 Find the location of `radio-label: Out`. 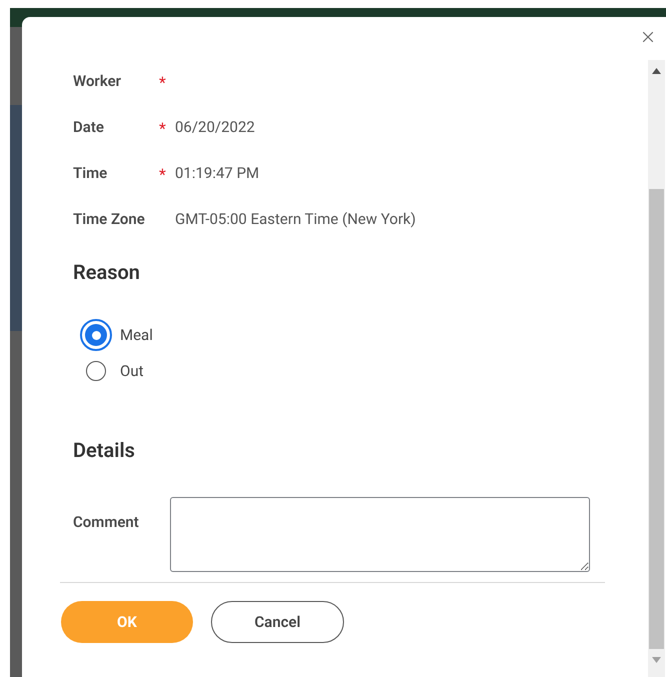

radio-label: Out is located at coordinates (132, 371).